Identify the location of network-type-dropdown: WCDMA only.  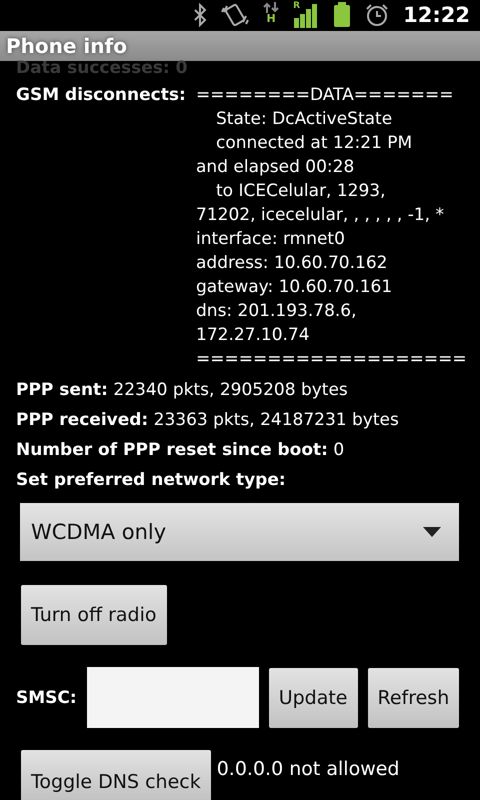
(239, 532).